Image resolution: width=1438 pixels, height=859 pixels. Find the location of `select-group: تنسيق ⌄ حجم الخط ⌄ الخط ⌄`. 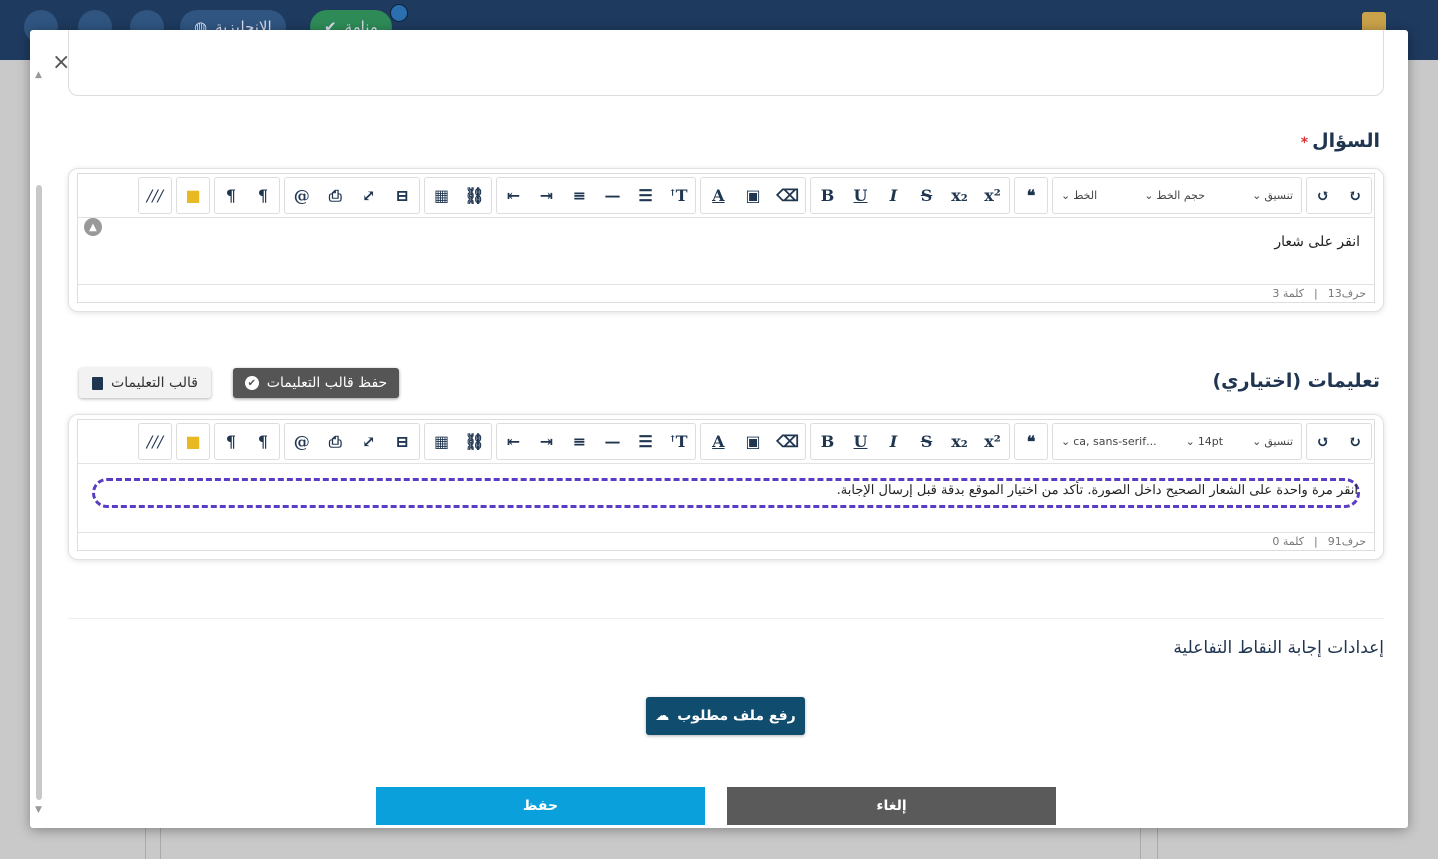

select-group: تنسيق ⌄ حجم الخط ⌄ الخط ⌄ is located at coordinates (1177, 195).